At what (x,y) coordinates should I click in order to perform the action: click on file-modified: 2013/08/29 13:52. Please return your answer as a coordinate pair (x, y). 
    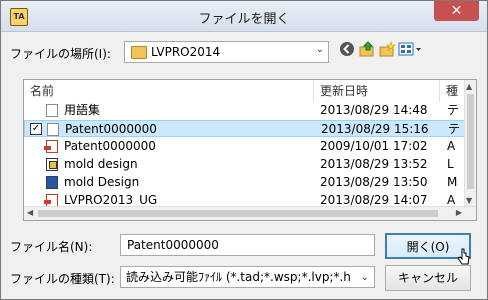
    Looking at the image, I should click on (374, 164).